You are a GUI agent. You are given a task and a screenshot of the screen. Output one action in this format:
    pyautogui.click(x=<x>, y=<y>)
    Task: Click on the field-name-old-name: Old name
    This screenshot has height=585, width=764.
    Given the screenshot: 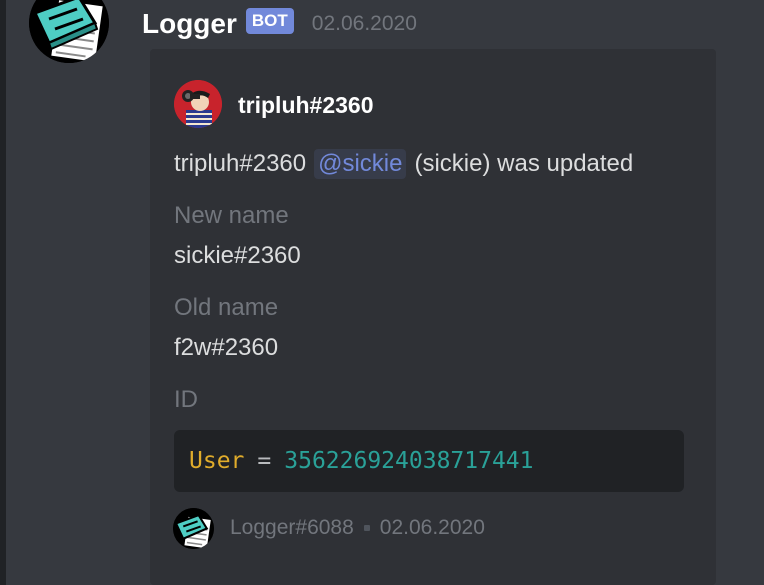 What is the action you would take?
    pyautogui.click(x=226, y=307)
    